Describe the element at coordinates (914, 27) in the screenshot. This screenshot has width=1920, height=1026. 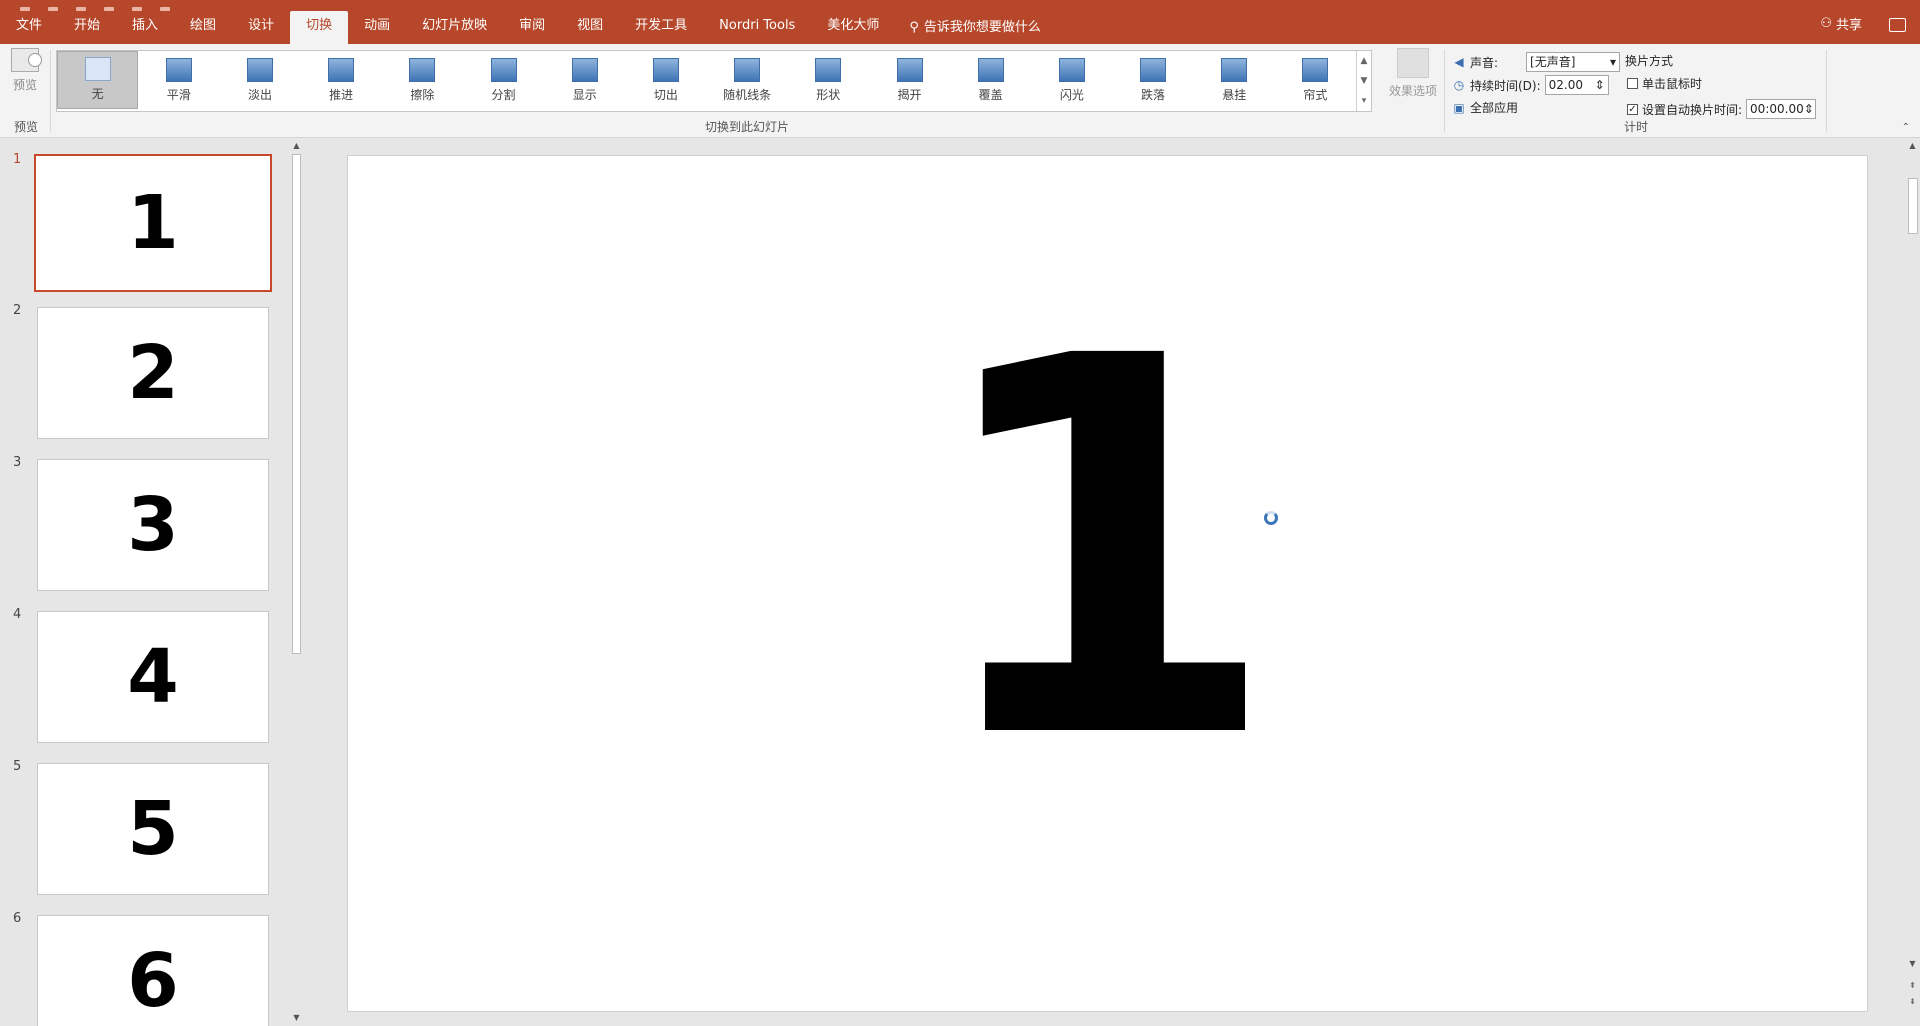
I see `lightbulb-icon: ⚲` at that location.